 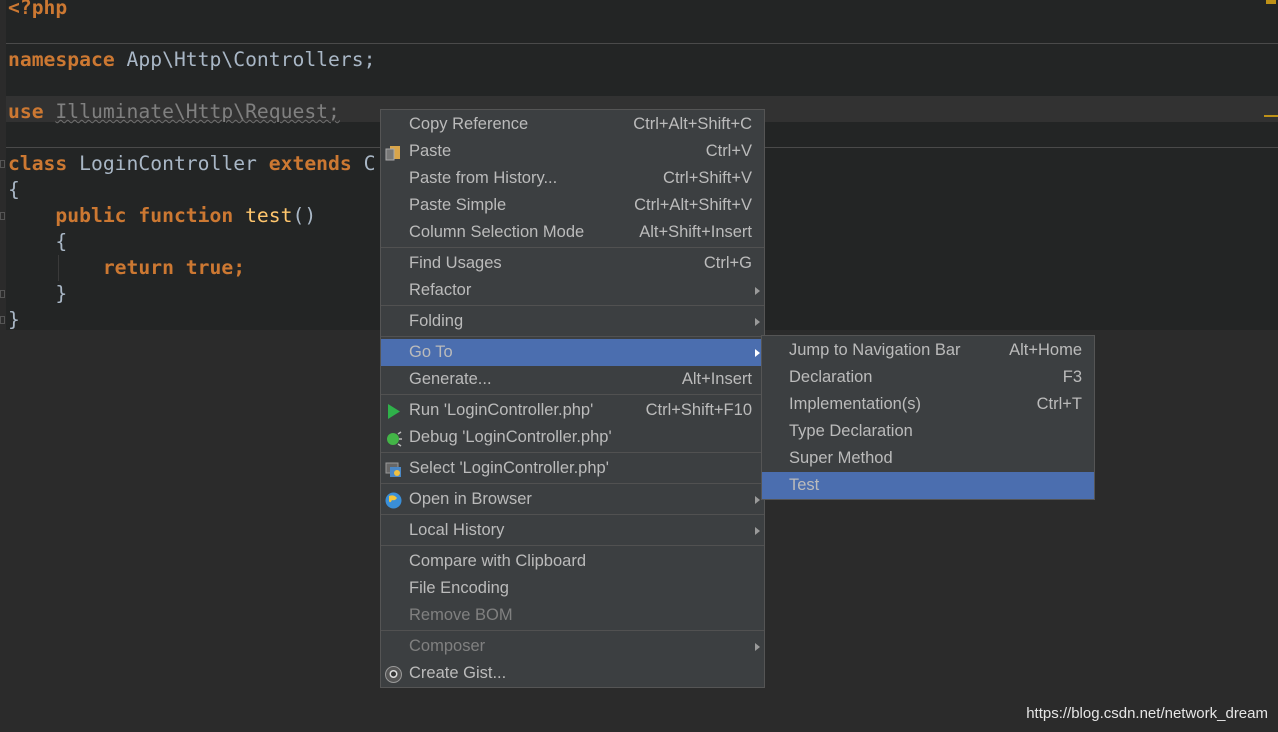 What do you see at coordinates (469, 124) in the screenshot?
I see `menu-item-label: Copy Reference` at bounding box center [469, 124].